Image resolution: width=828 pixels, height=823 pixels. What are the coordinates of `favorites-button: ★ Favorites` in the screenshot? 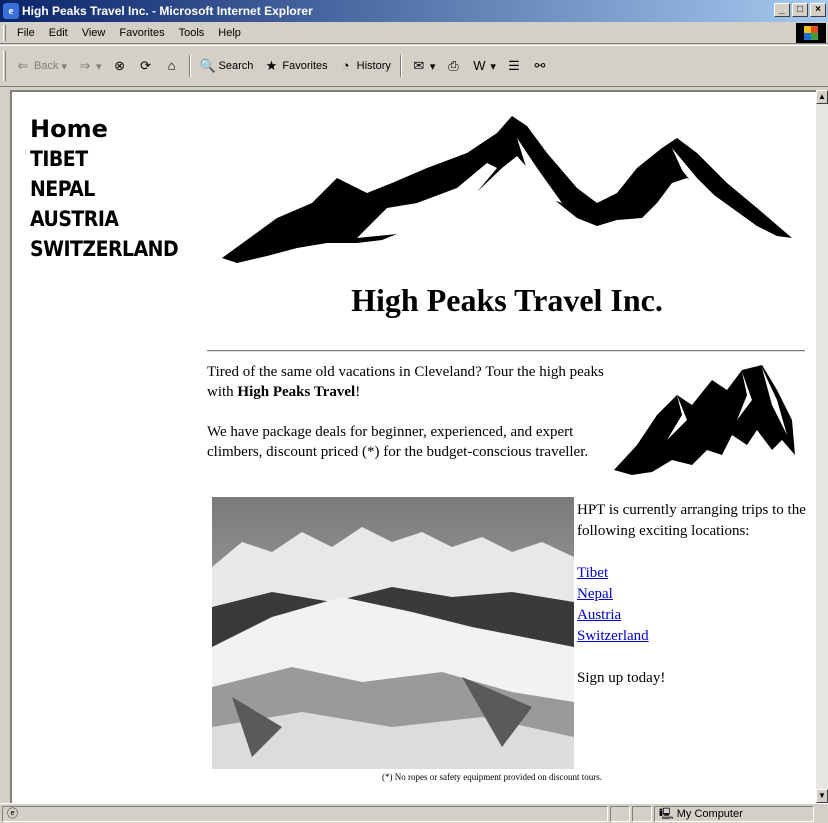 It's located at (295, 66).